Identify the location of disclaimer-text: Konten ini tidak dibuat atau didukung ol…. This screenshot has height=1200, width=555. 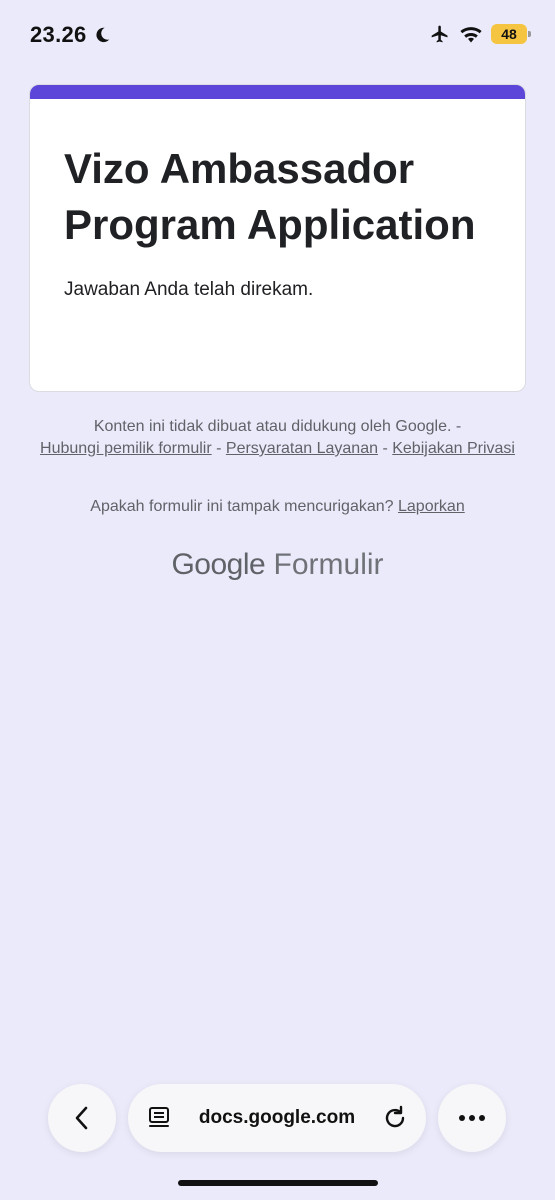
(277, 426).